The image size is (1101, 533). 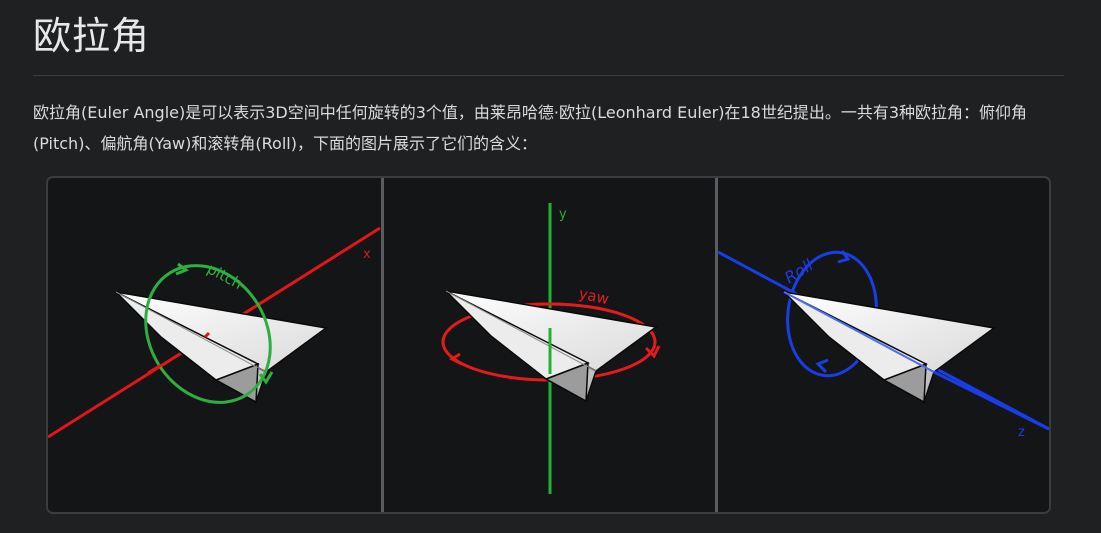 I want to click on roll-panel: z Roll, so click(x=883, y=345).